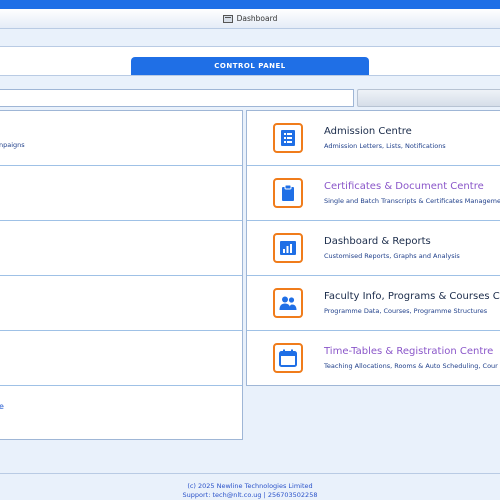 The image size is (500, 500). Describe the element at coordinates (288, 193) in the screenshot. I see `clipboard-icon` at that location.